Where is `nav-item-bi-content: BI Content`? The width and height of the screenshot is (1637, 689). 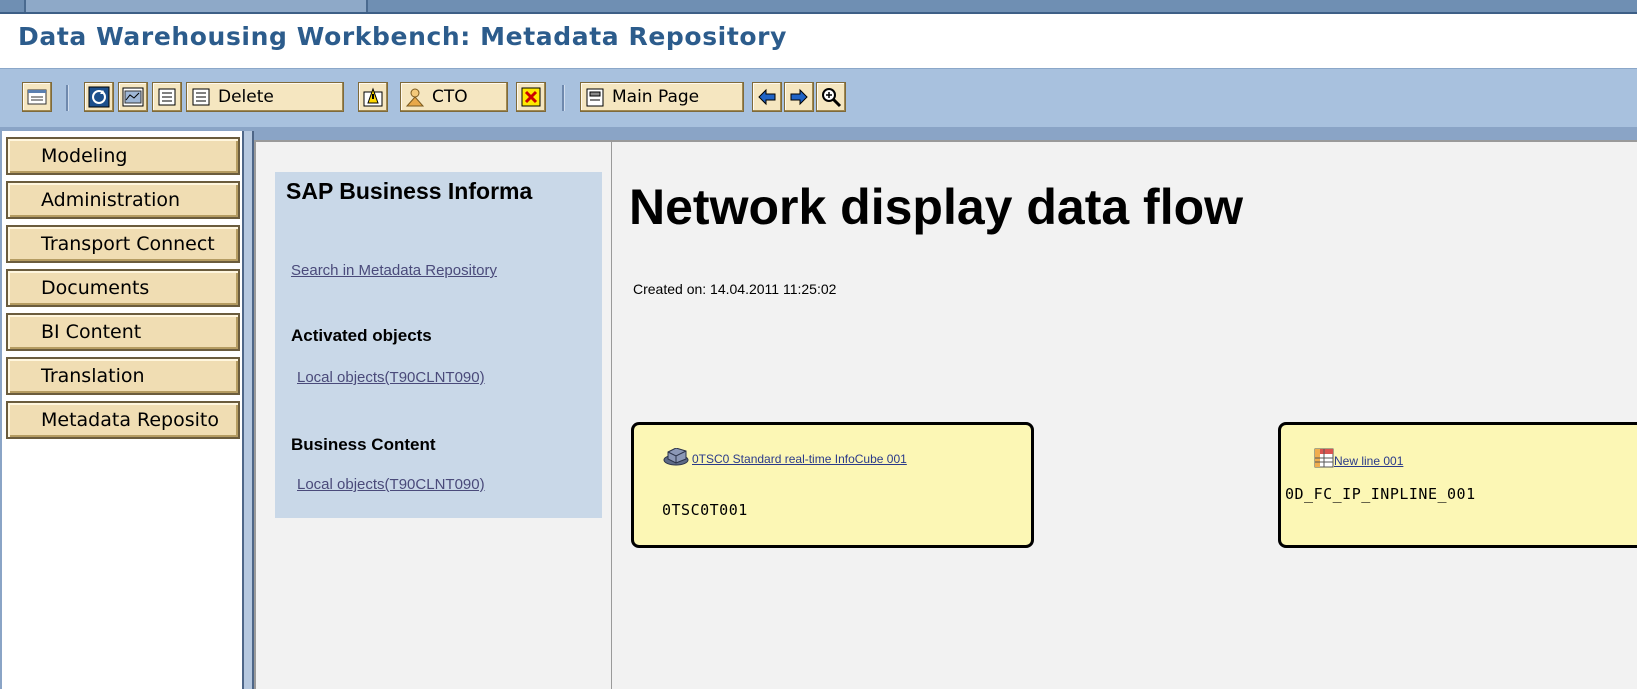
nav-item-bi-content: BI Content is located at coordinates (123, 332).